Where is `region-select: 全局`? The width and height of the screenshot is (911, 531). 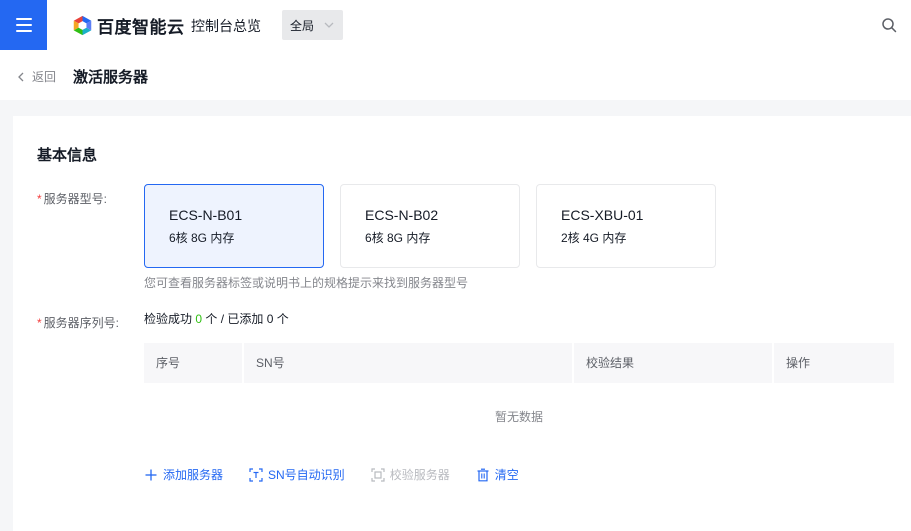
region-select: 全局 is located at coordinates (312, 25).